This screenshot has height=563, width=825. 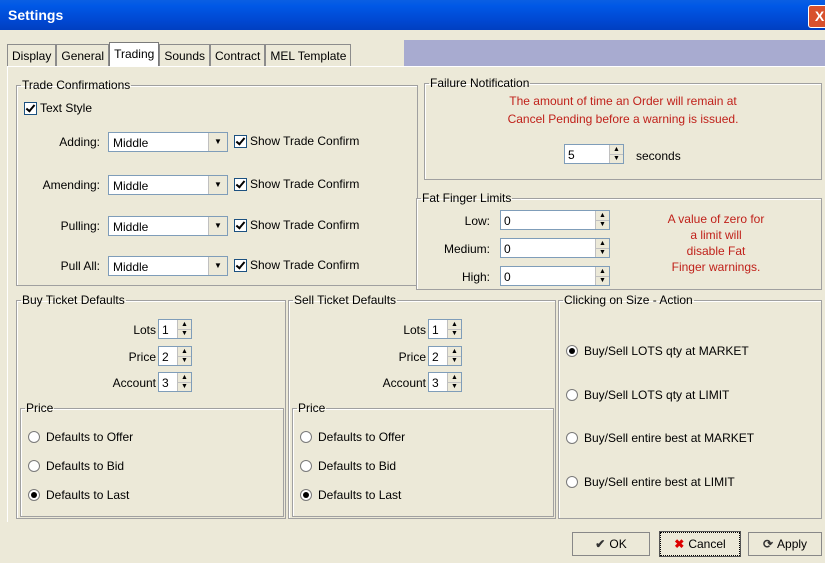 I want to click on close-button: X, so click(x=816, y=16).